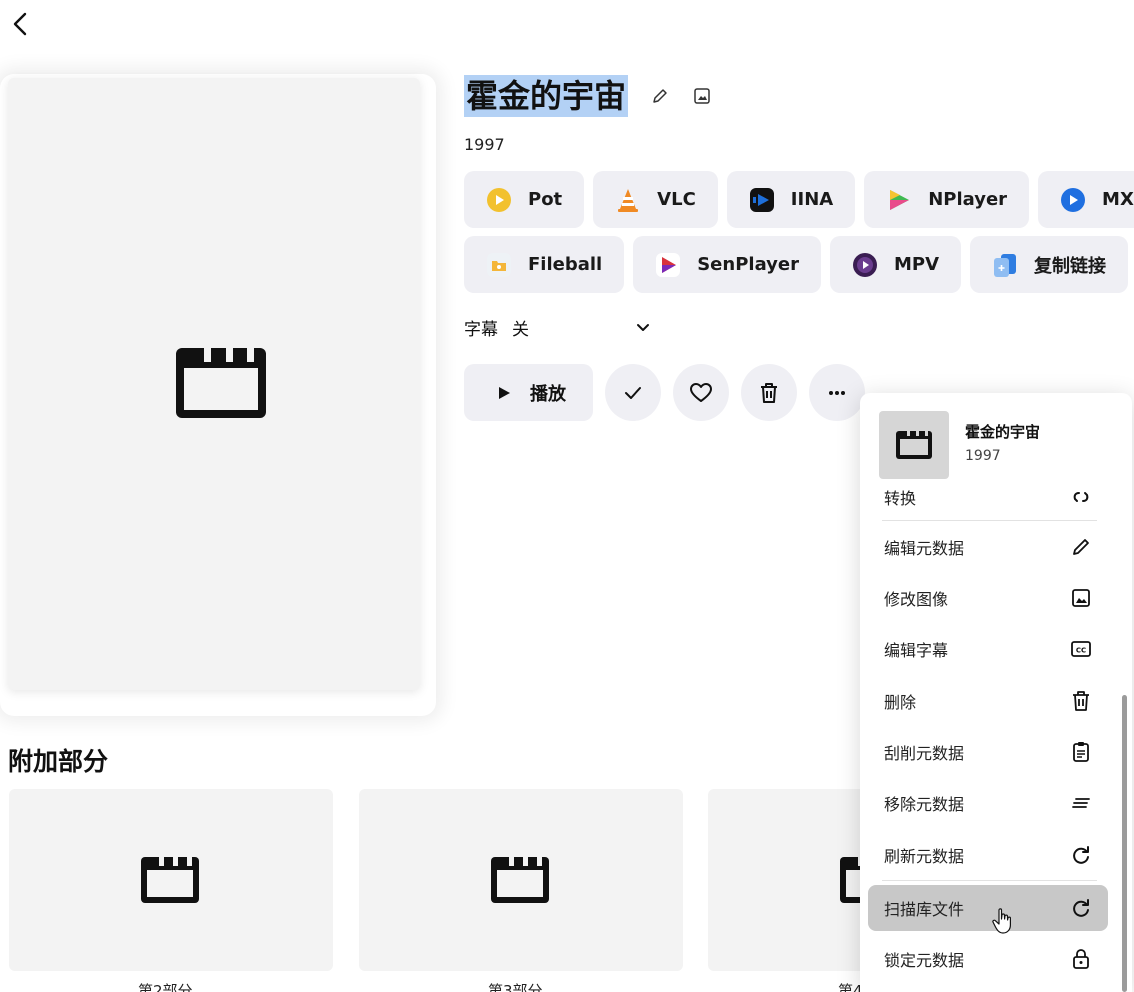 The image size is (1134, 992). I want to click on player-label: MX, so click(1118, 199).